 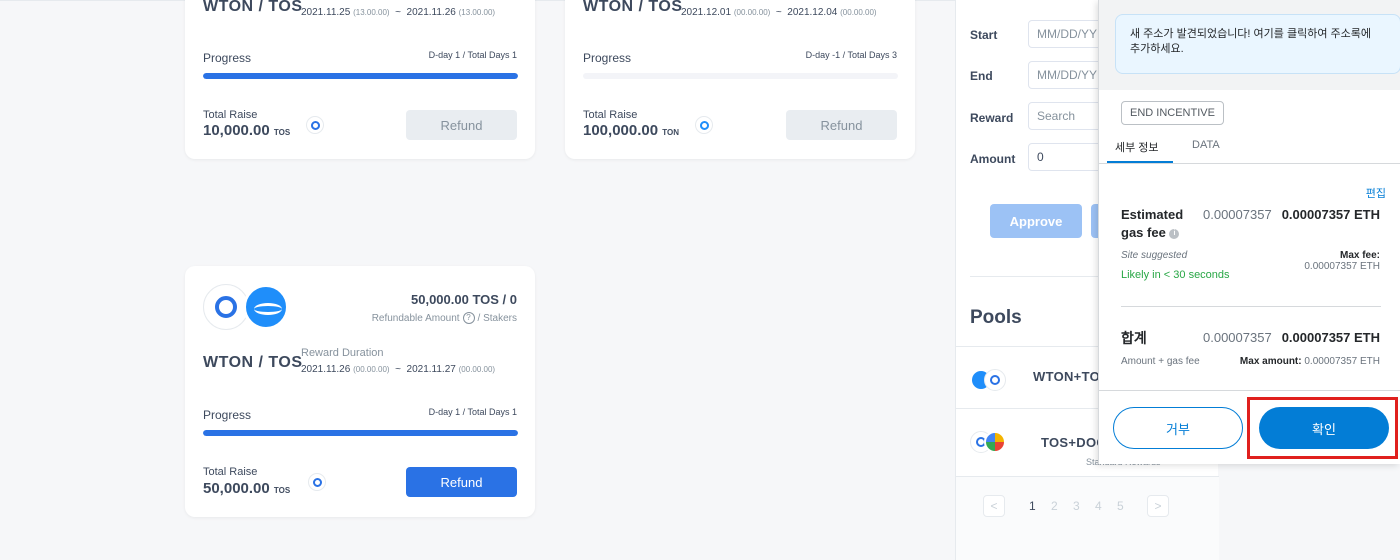 I want to click on page-4: 4, so click(x=1098, y=506).